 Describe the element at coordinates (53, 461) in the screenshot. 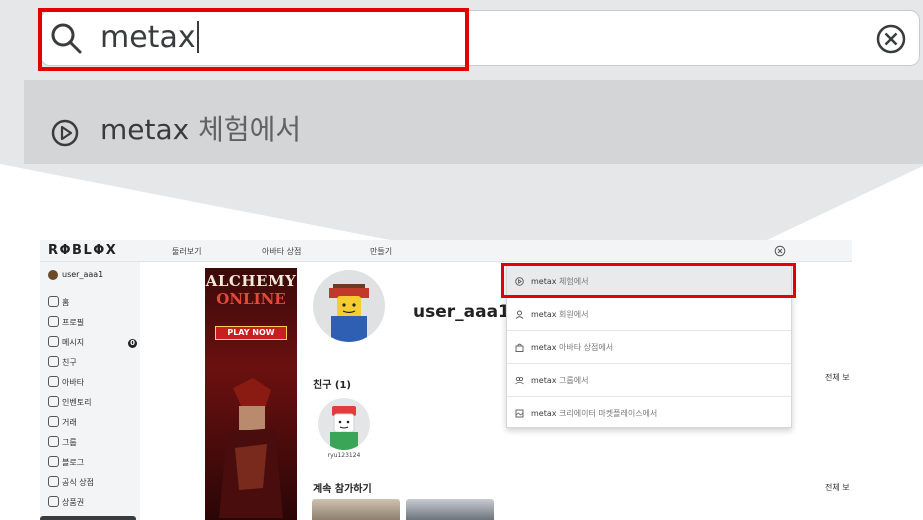

I see `blog-icon` at that location.